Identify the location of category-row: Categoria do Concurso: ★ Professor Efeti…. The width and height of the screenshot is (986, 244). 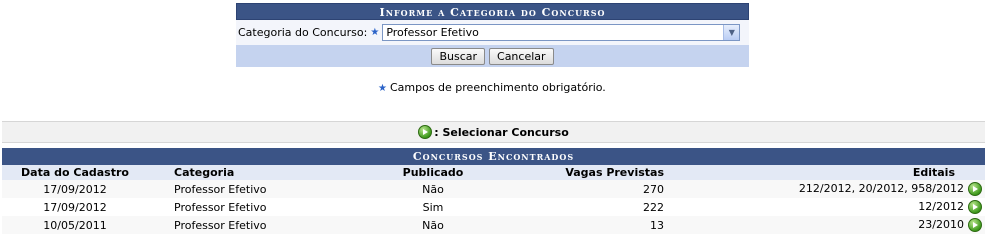
(492, 32).